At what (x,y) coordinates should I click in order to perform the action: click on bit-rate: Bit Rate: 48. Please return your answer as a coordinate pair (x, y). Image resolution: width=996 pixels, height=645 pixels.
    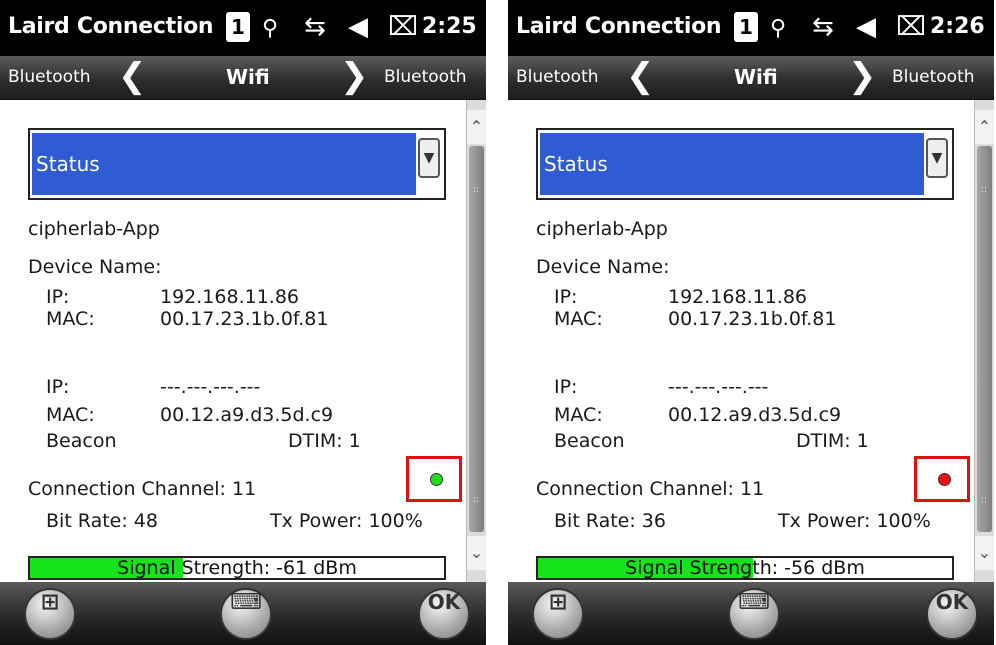
    Looking at the image, I should click on (102, 521).